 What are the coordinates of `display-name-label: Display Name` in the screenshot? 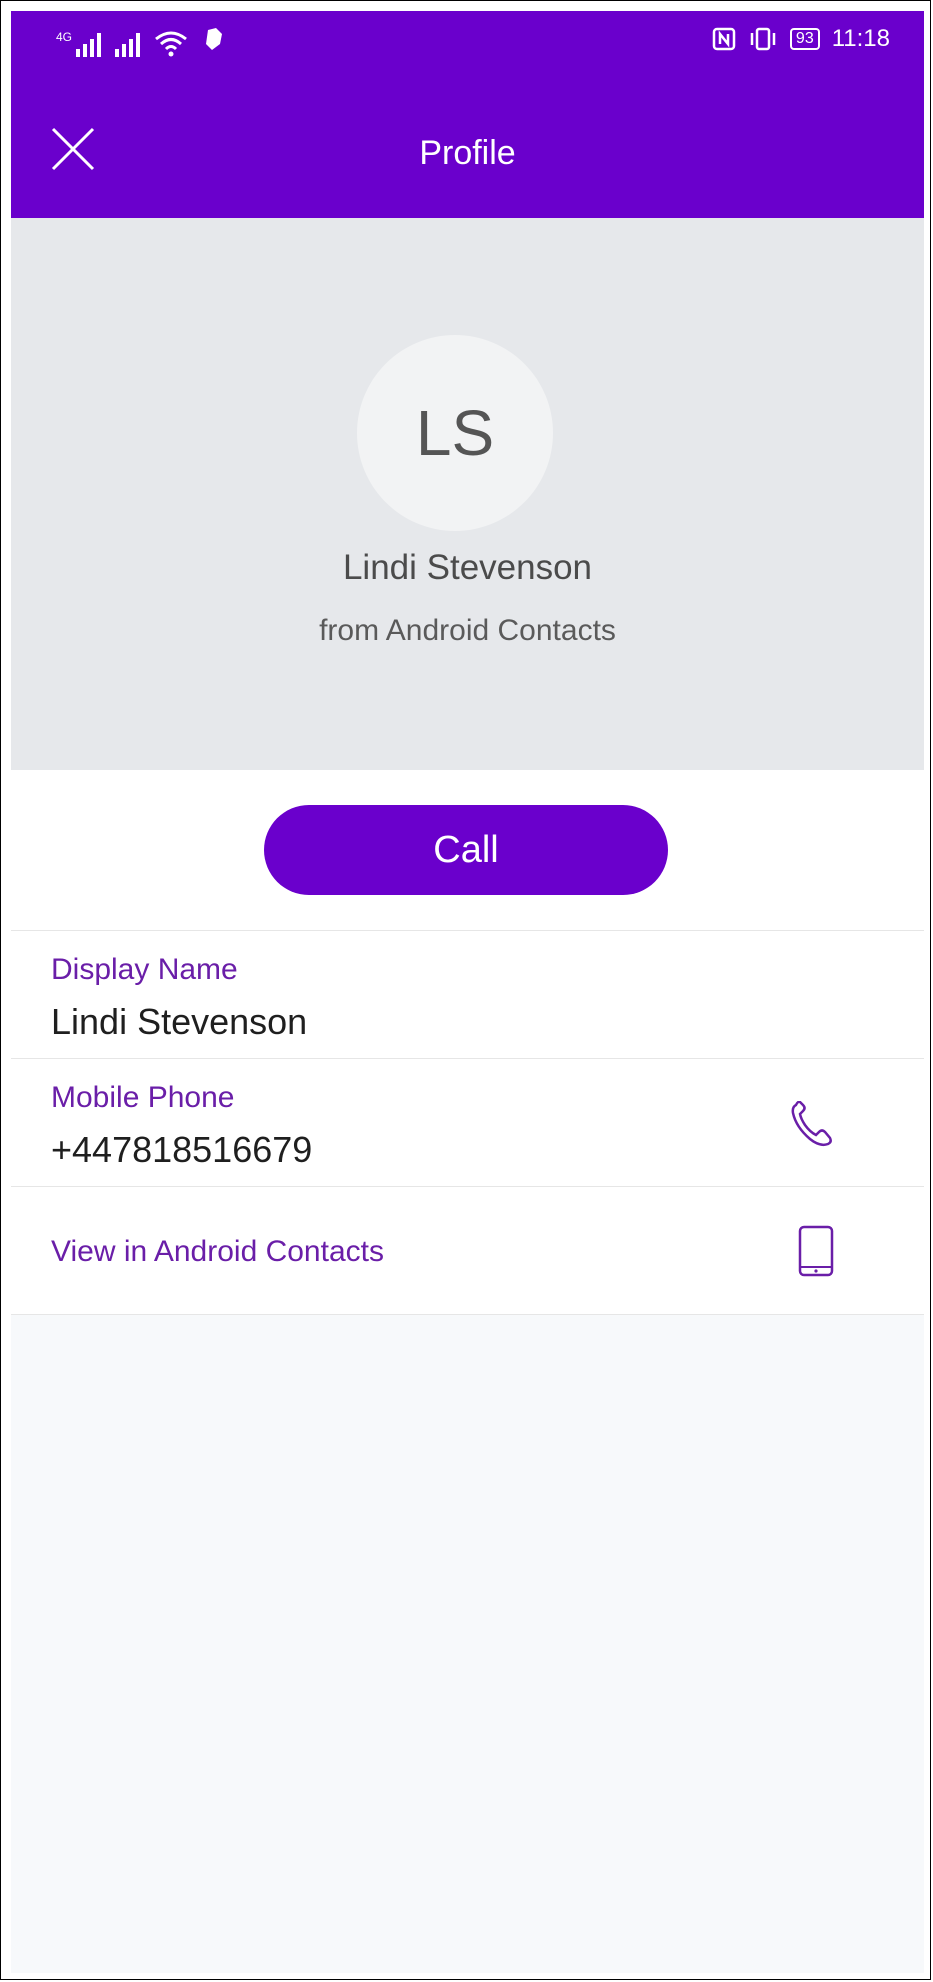 It's located at (144, 969).